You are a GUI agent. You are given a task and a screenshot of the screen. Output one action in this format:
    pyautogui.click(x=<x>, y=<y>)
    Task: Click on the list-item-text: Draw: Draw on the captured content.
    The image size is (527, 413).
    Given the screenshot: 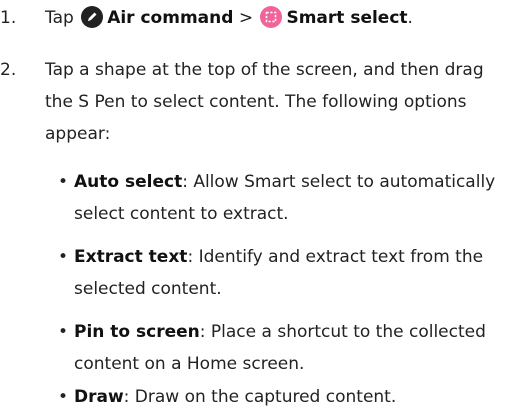 What is the action you would take?
    pyautogui.click(x=297, y=397)
    